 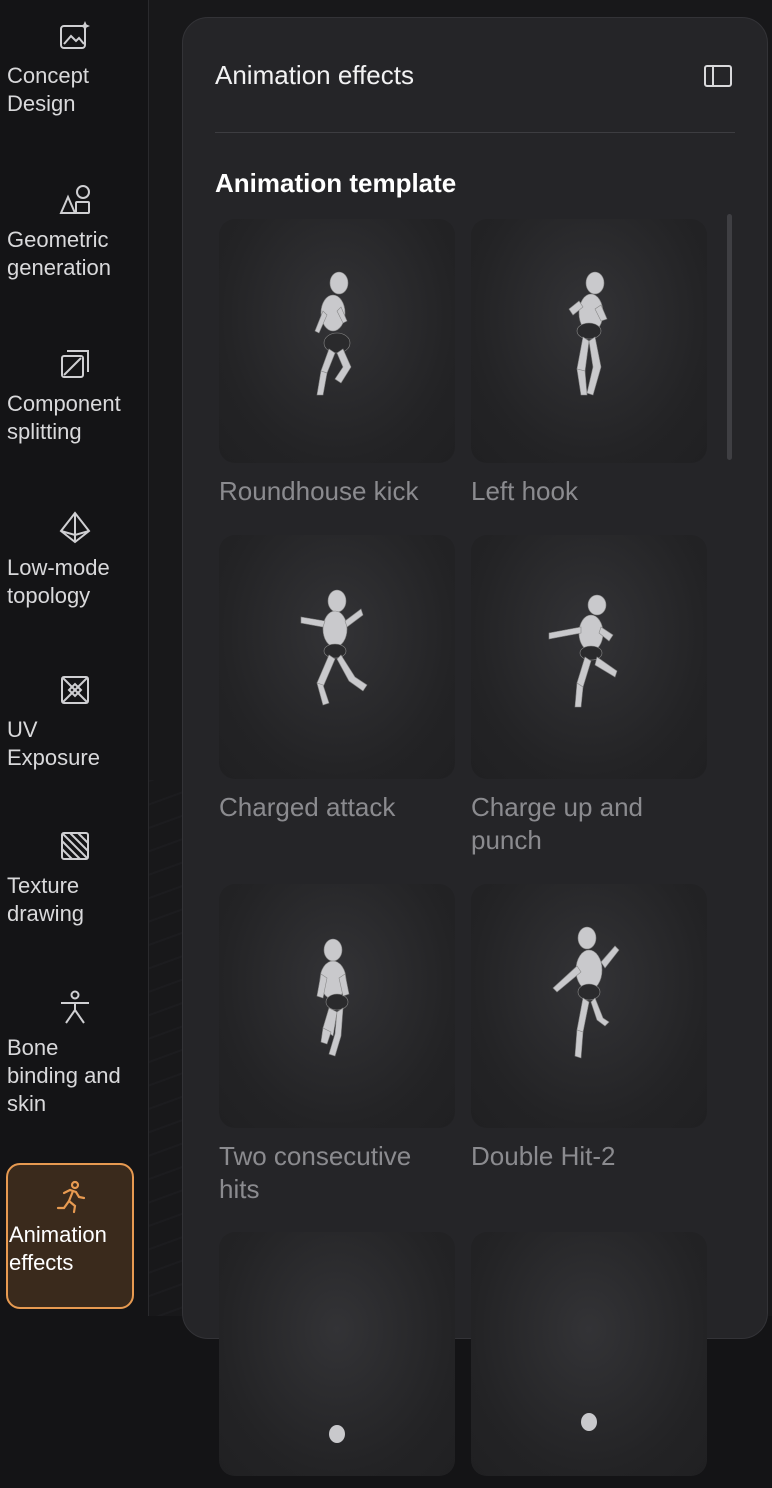 What do you see at coordinates (75, 846) in the screenshot?
I see `hatched-square-icon` at bounding box center [75, 846].